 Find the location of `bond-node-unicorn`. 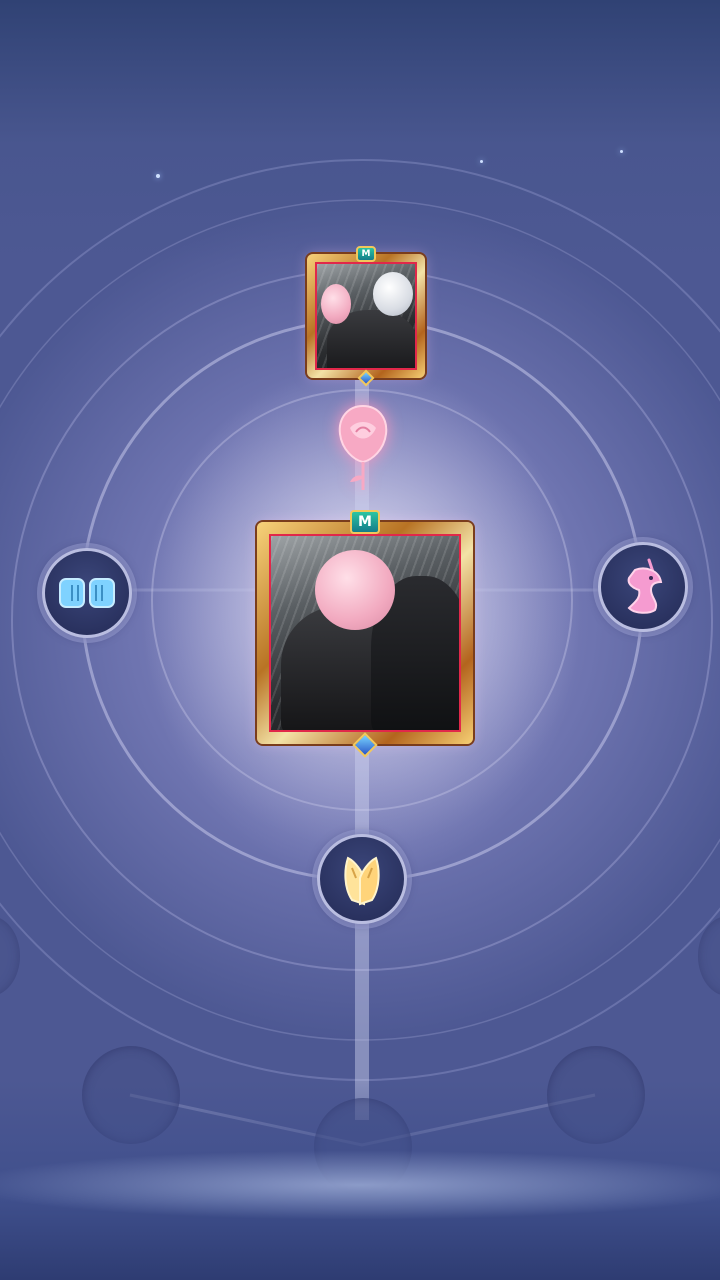

bond-node-unicorn is located at coordinates (643, 587).